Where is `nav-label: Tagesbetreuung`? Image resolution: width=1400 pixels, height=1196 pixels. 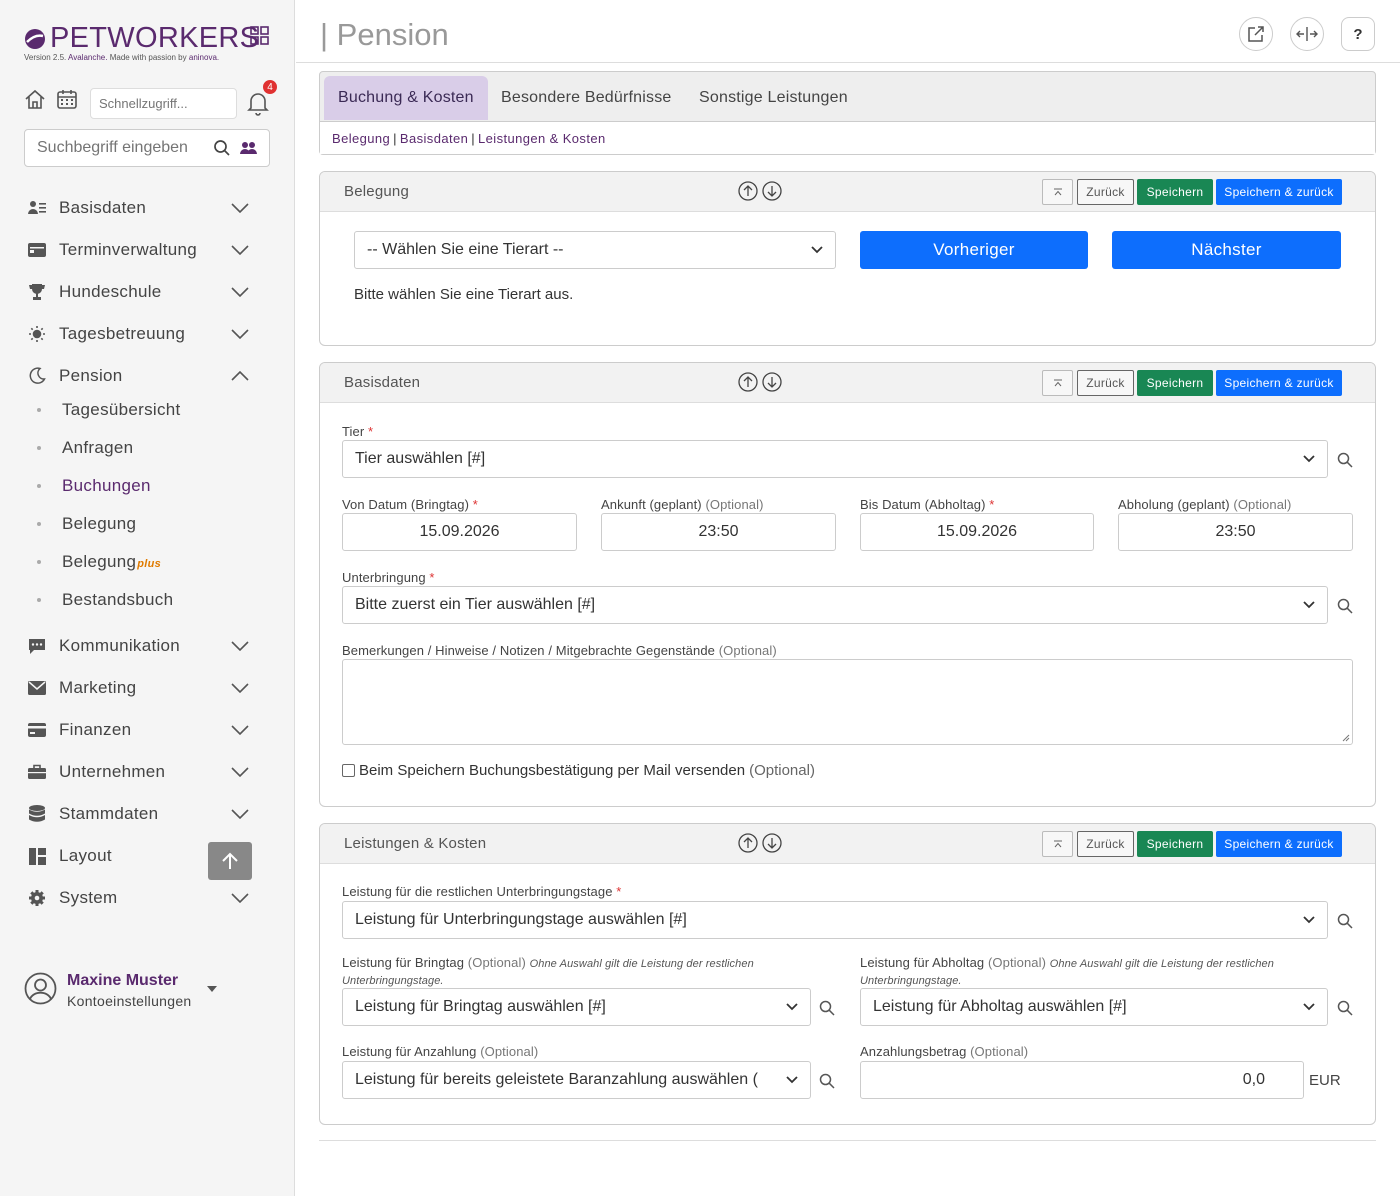 nav-label: Tagesbetreuung is located at coordinates (122, 333).